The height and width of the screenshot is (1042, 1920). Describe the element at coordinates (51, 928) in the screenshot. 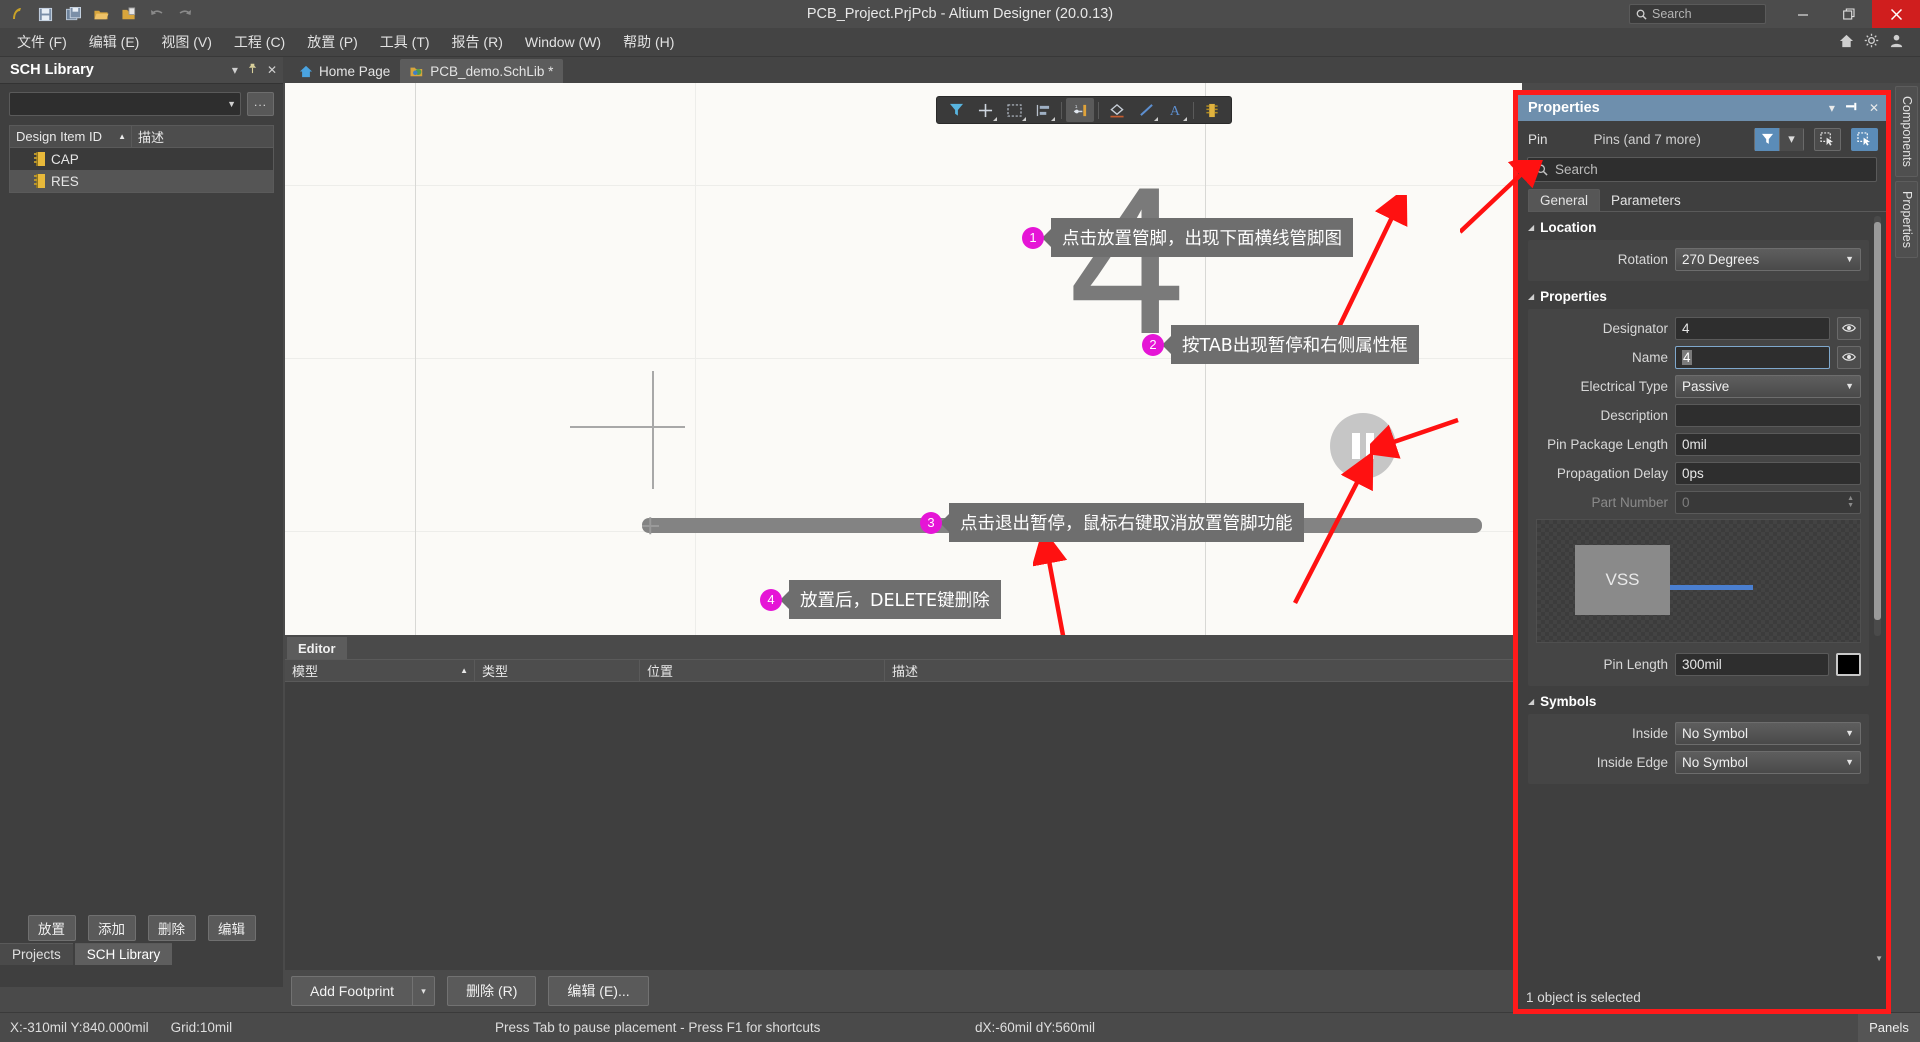

I see `place-button: 放置` at that location.